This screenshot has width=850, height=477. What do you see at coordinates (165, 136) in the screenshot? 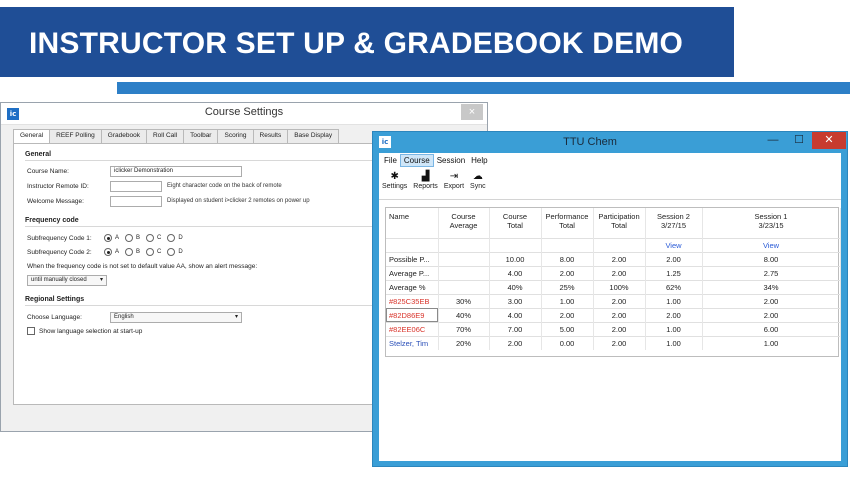
I see `tab-roll-call: Roll Call` at bounding box center [165, 136].